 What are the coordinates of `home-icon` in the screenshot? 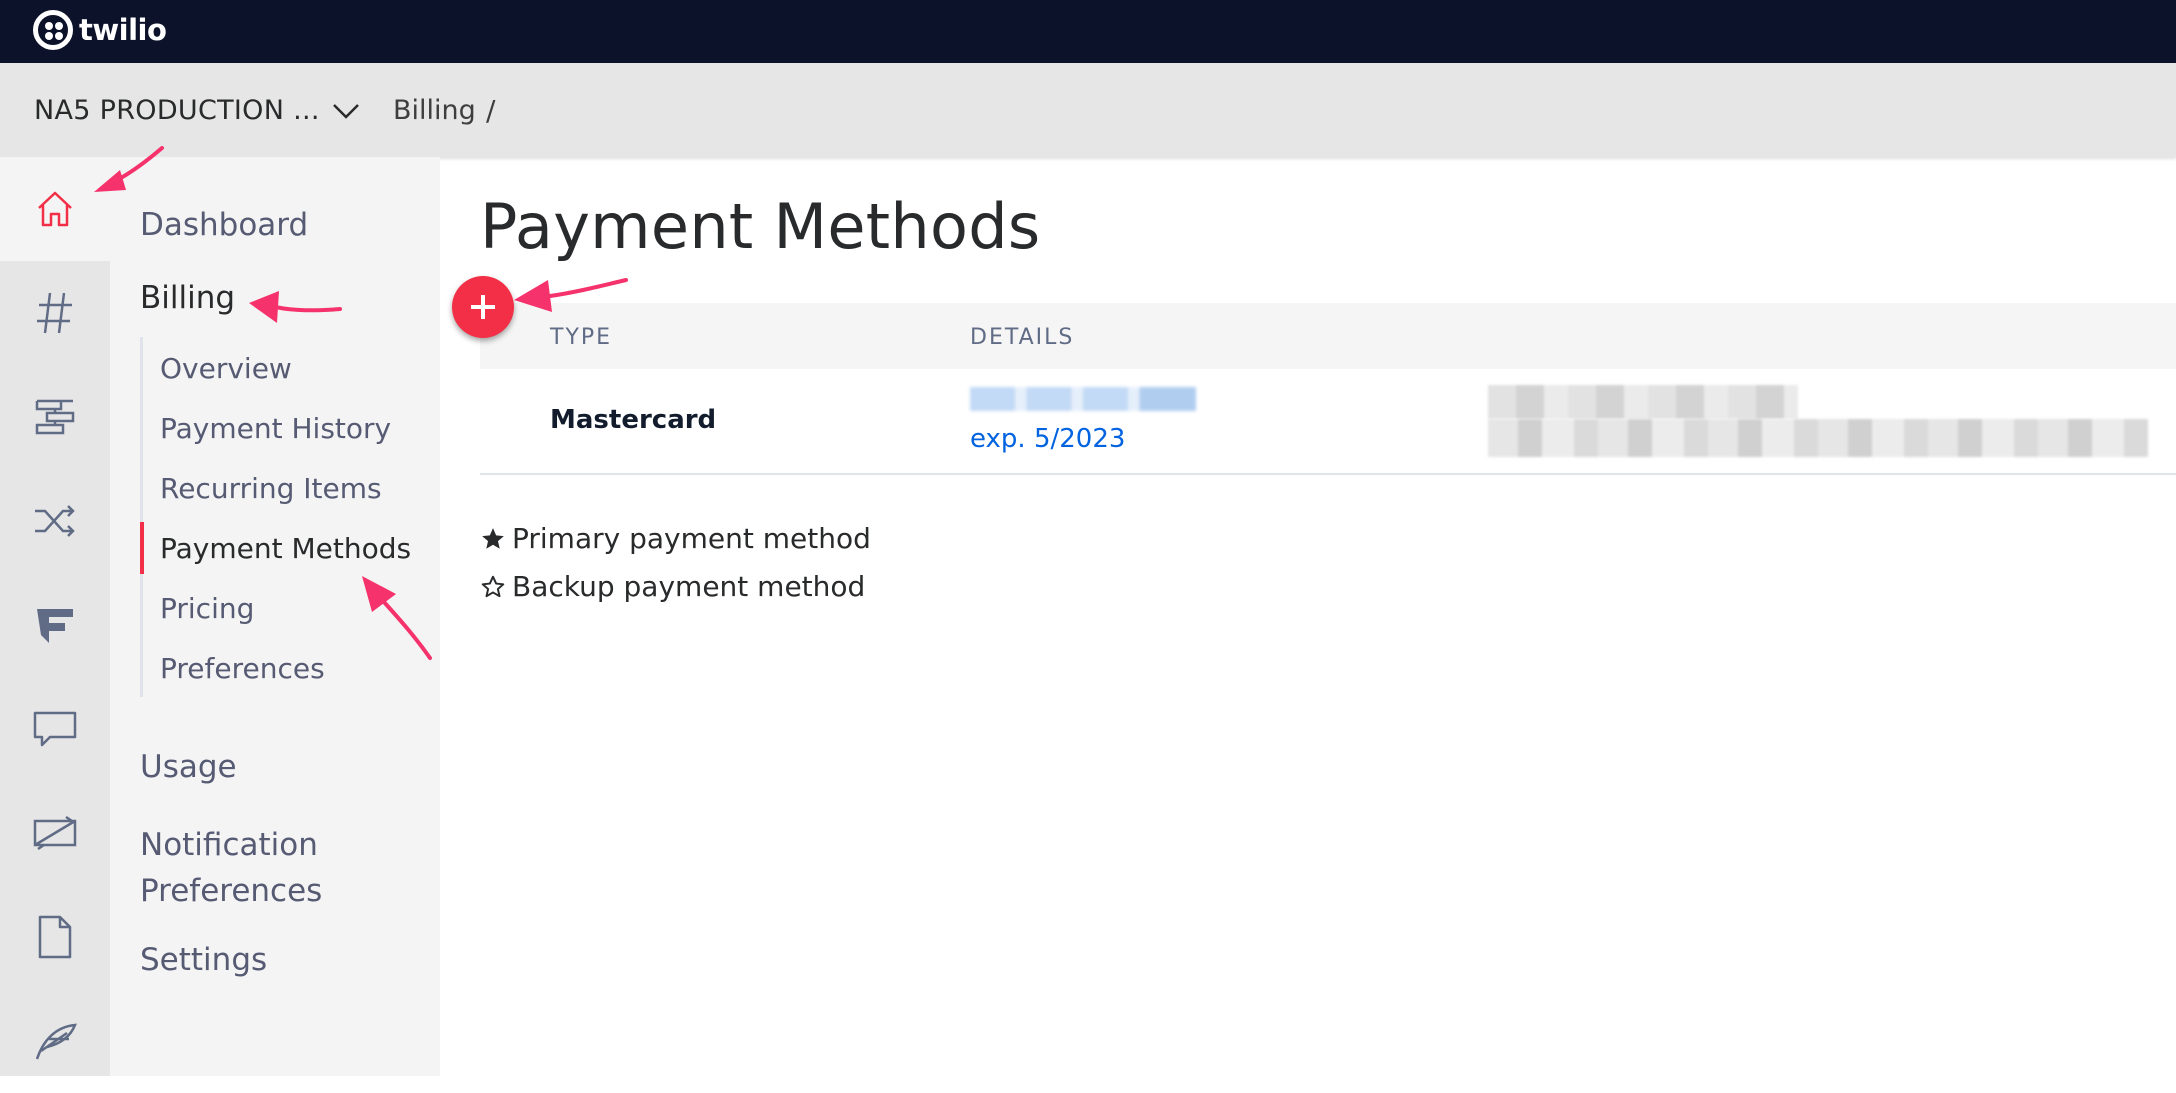 It's located at (55, 209).